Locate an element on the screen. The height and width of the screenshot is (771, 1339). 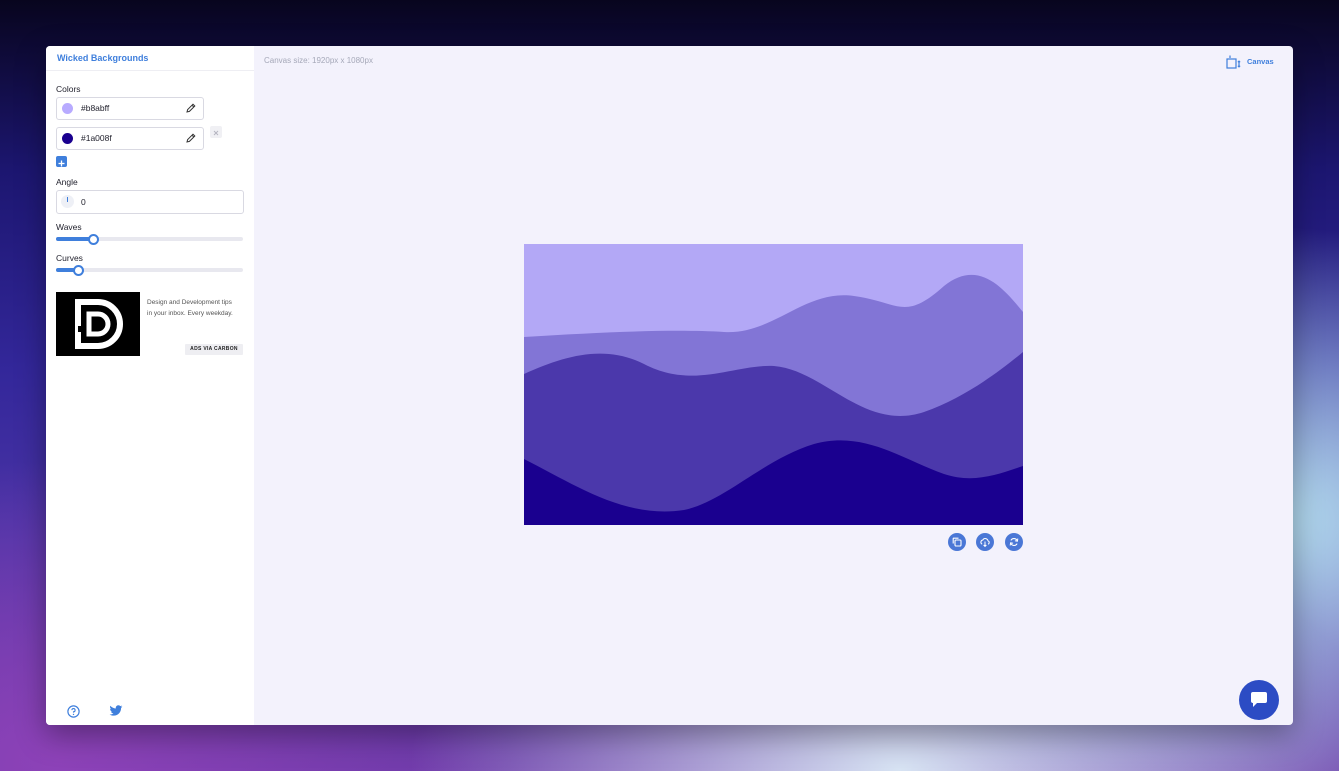
copy-button is located at coordinates (957, 542).